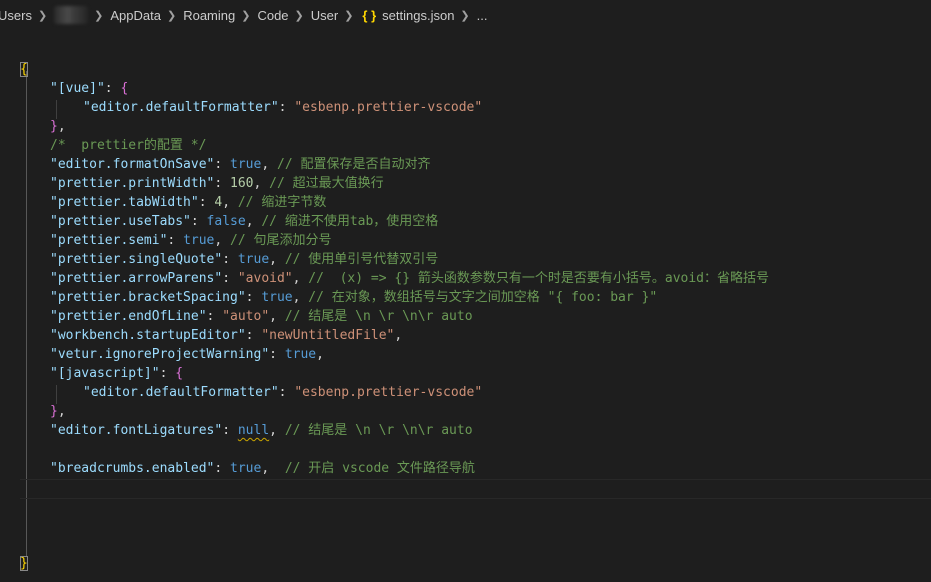  Describe the element at coordinates (475, 563) in the screenshot. I see `code-line: }` at that location.